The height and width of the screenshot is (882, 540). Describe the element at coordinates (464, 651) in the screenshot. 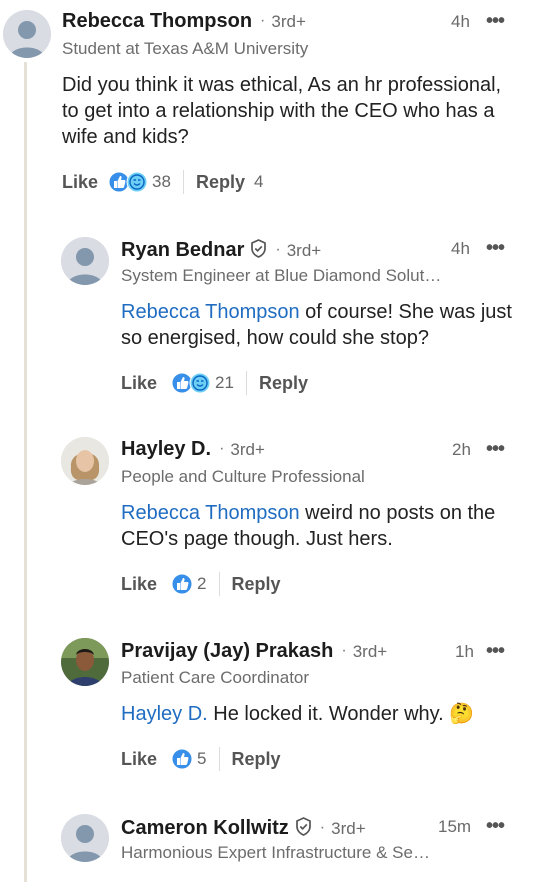

I see `timestamp: 1h` at that location.